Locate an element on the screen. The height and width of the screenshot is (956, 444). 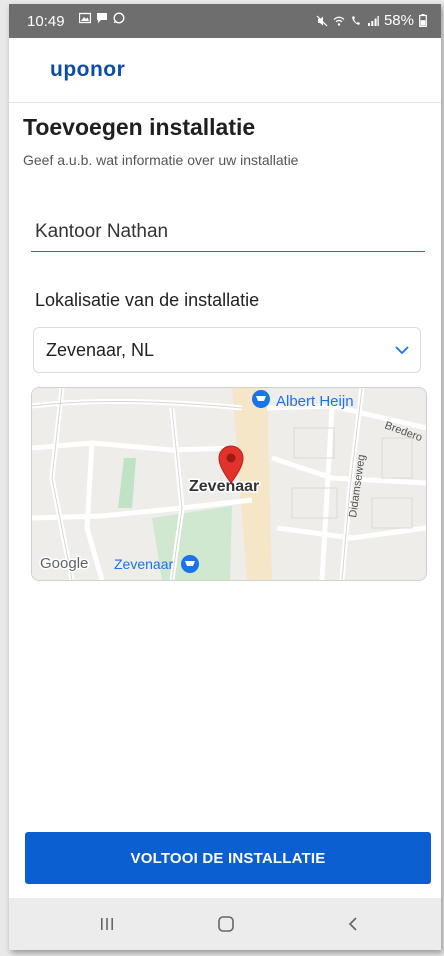
poi-label-albert-heijn: Albert Heijn is located at coordinates (315, 401).